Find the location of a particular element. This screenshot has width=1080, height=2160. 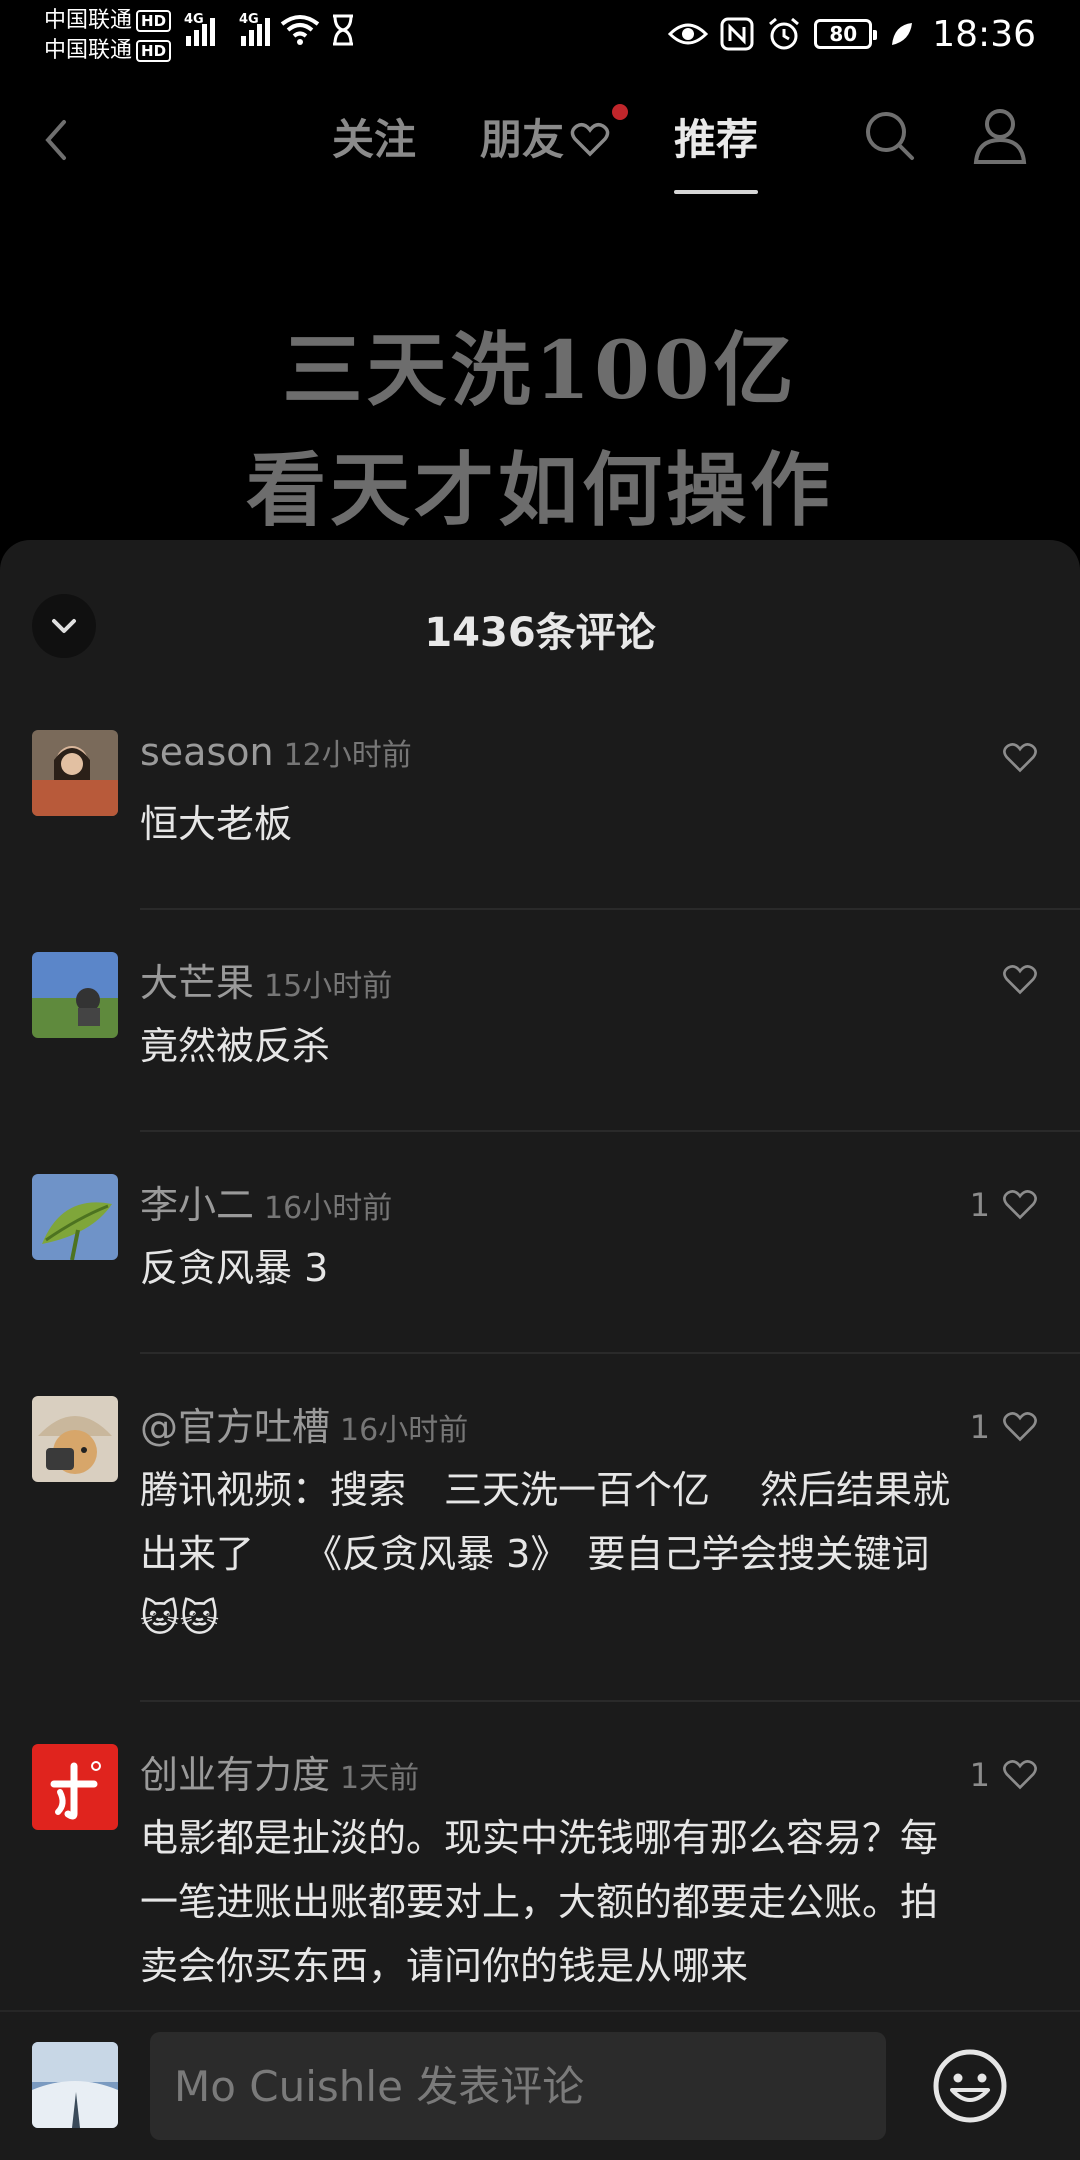

tab-following: 关注 is located at coordinates (374, 140).